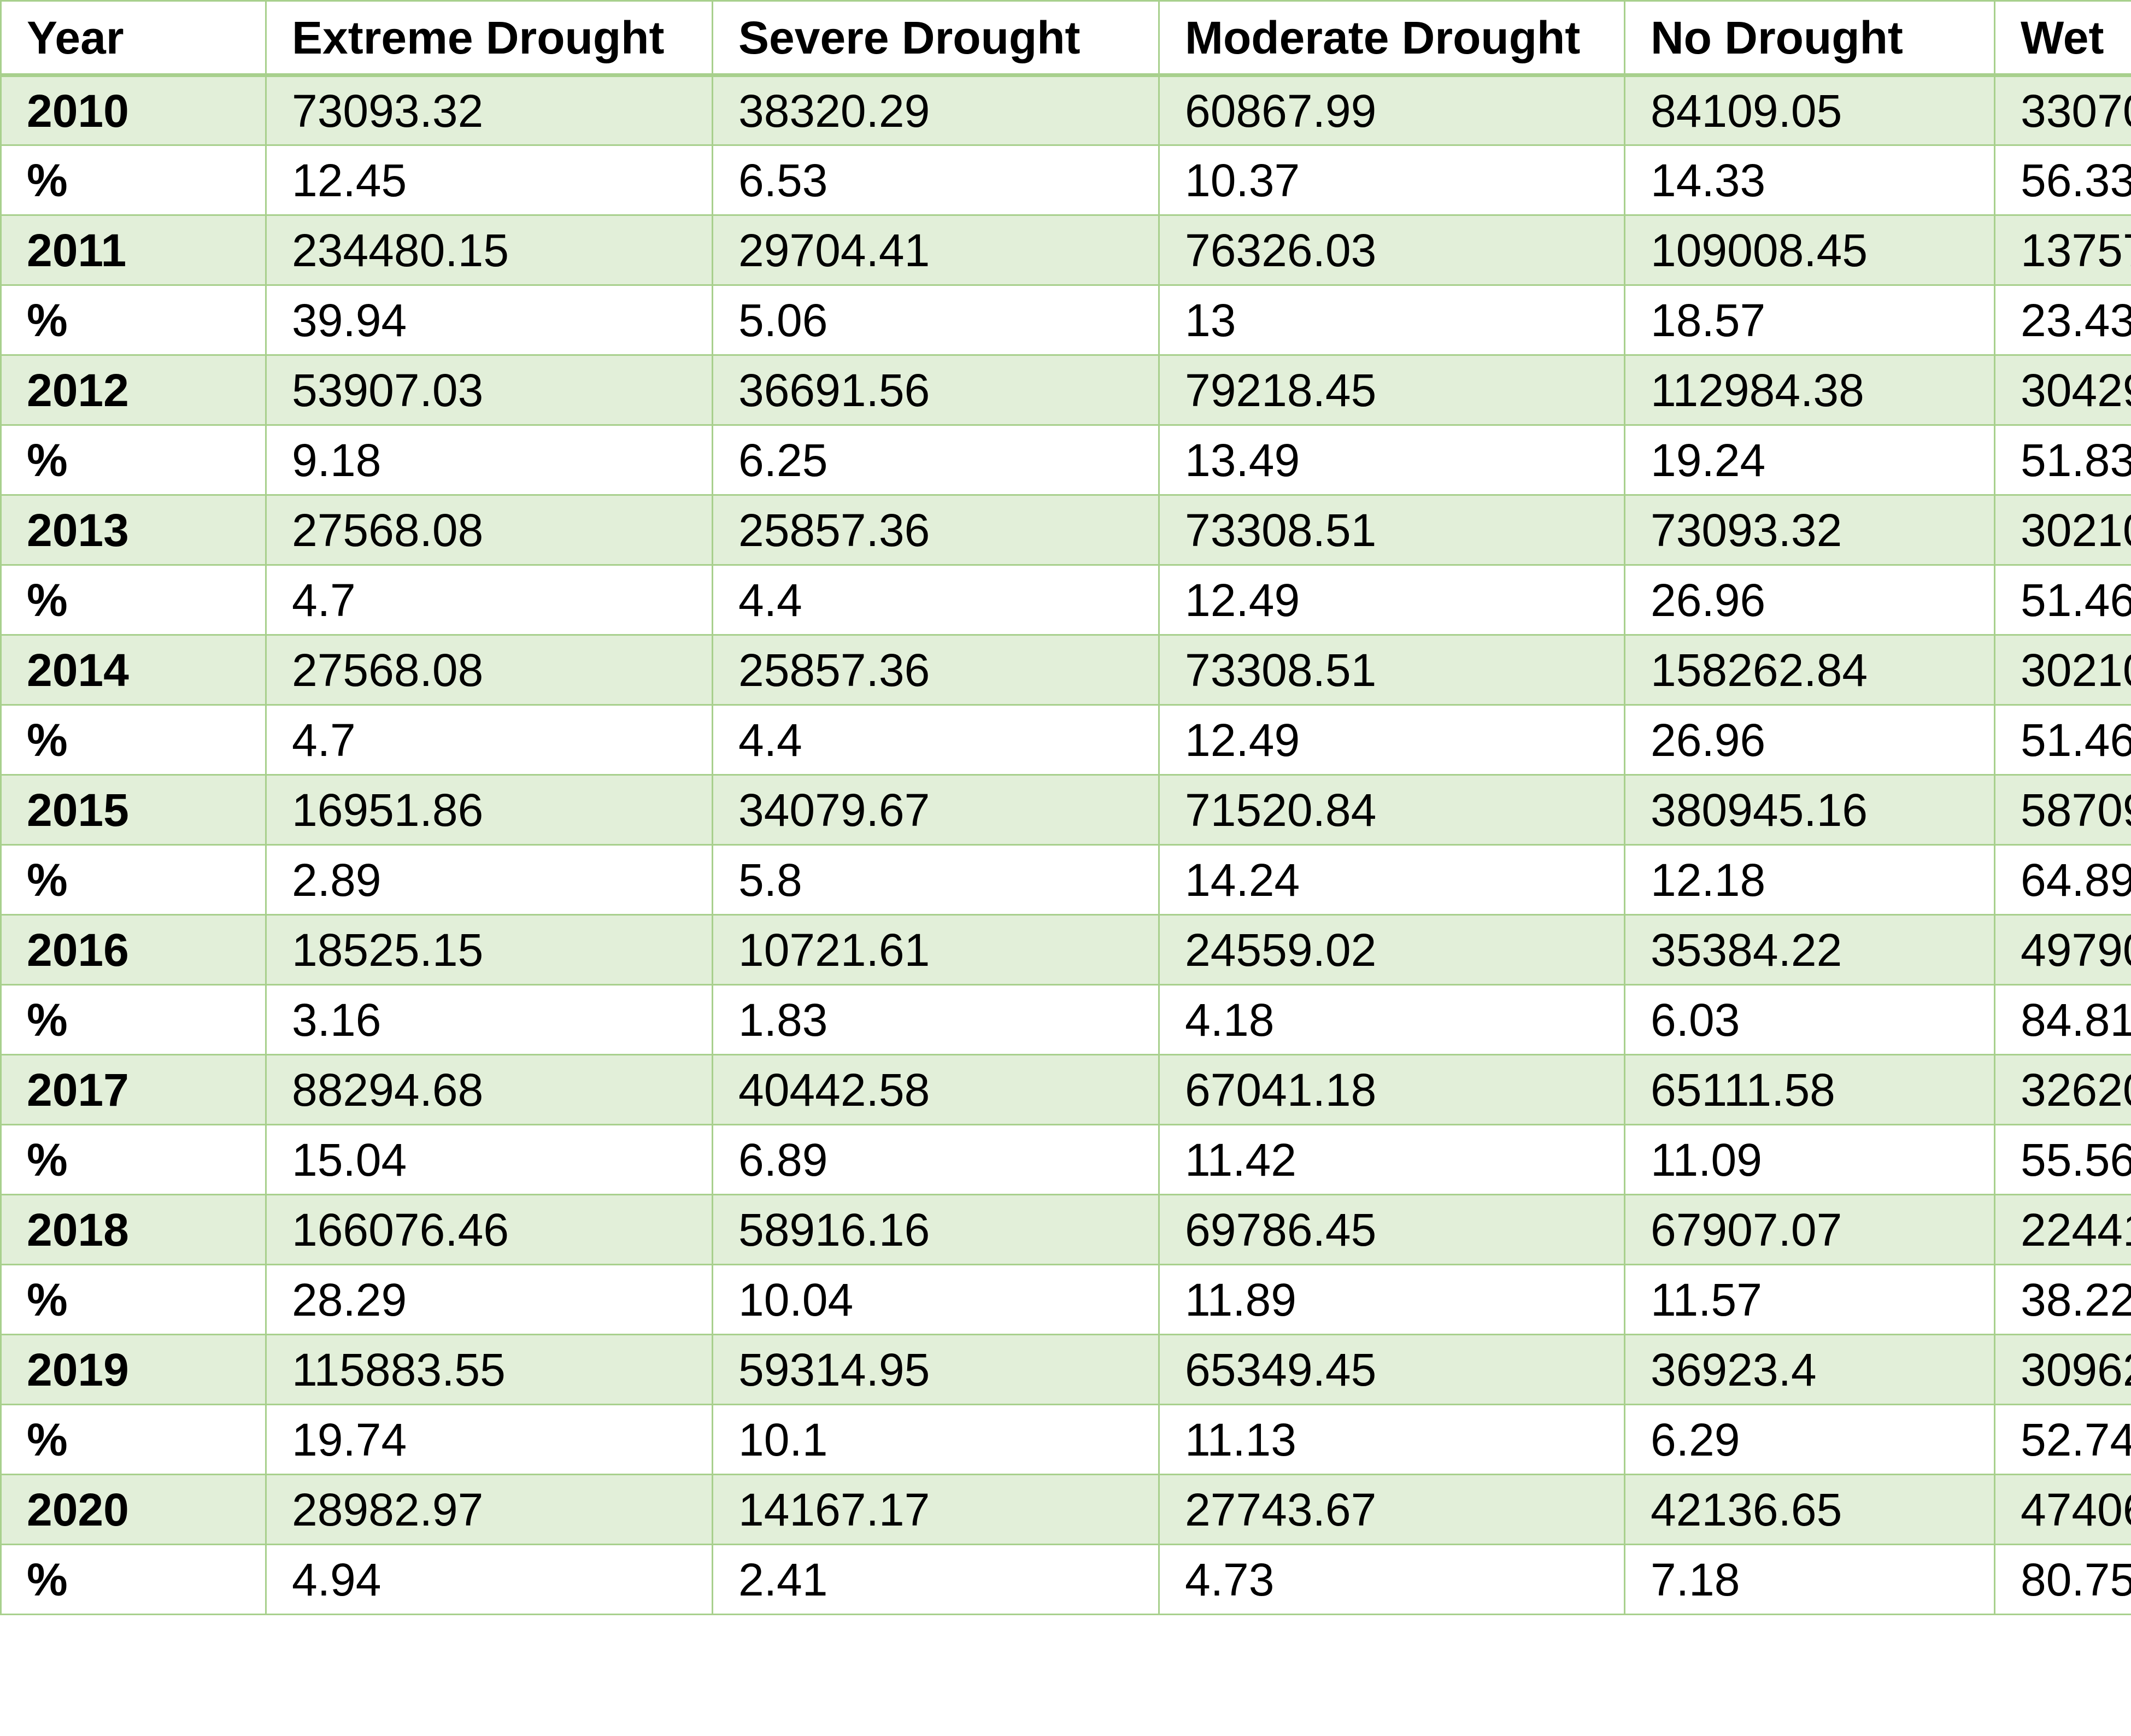 This screenshot has width=2131, height=1736. What do you see at coordinates (1391, 670) in the screenshot?
I see `cell-moderate-drought: 73308.51` at bounding box center [1391, 670].